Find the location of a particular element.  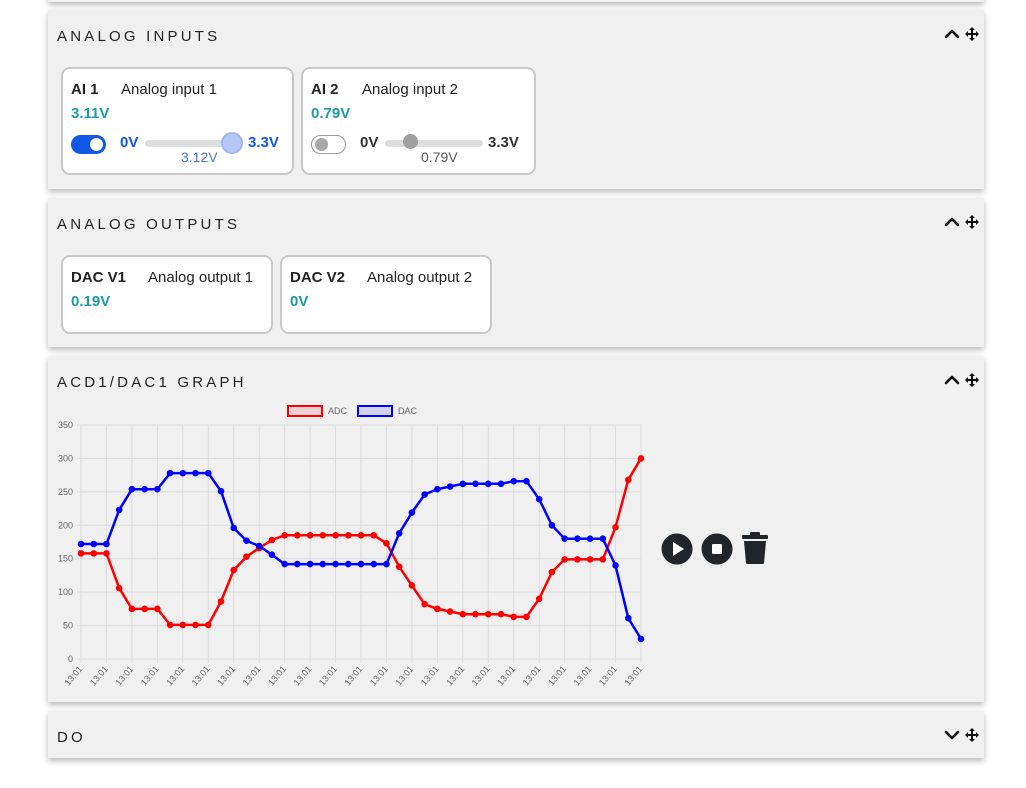

trash-icon is located at coordinates (755, 548).